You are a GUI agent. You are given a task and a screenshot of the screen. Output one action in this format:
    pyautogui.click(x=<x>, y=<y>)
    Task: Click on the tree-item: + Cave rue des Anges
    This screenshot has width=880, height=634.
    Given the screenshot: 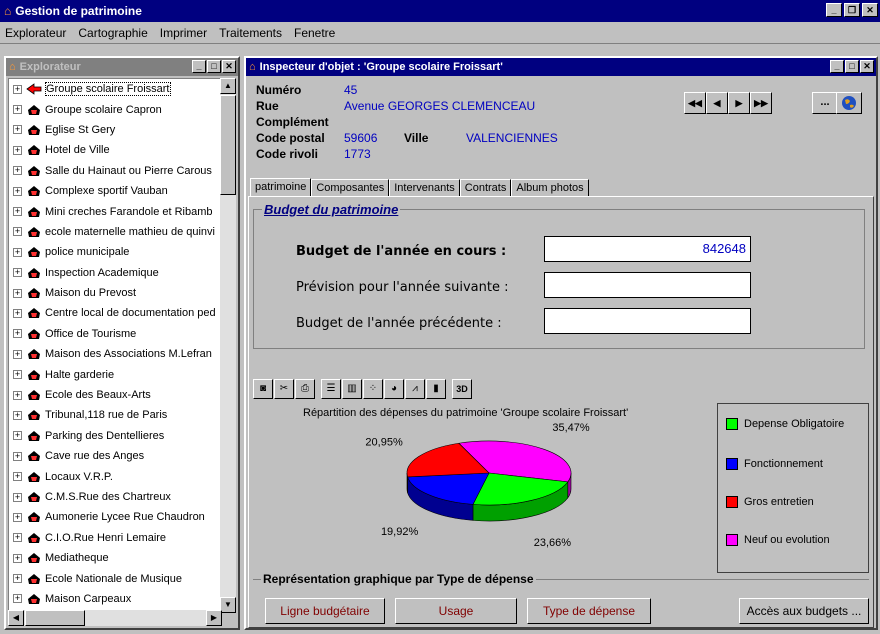 What is the action you would take?
    pyautogui.click(x=115, y=456)
    